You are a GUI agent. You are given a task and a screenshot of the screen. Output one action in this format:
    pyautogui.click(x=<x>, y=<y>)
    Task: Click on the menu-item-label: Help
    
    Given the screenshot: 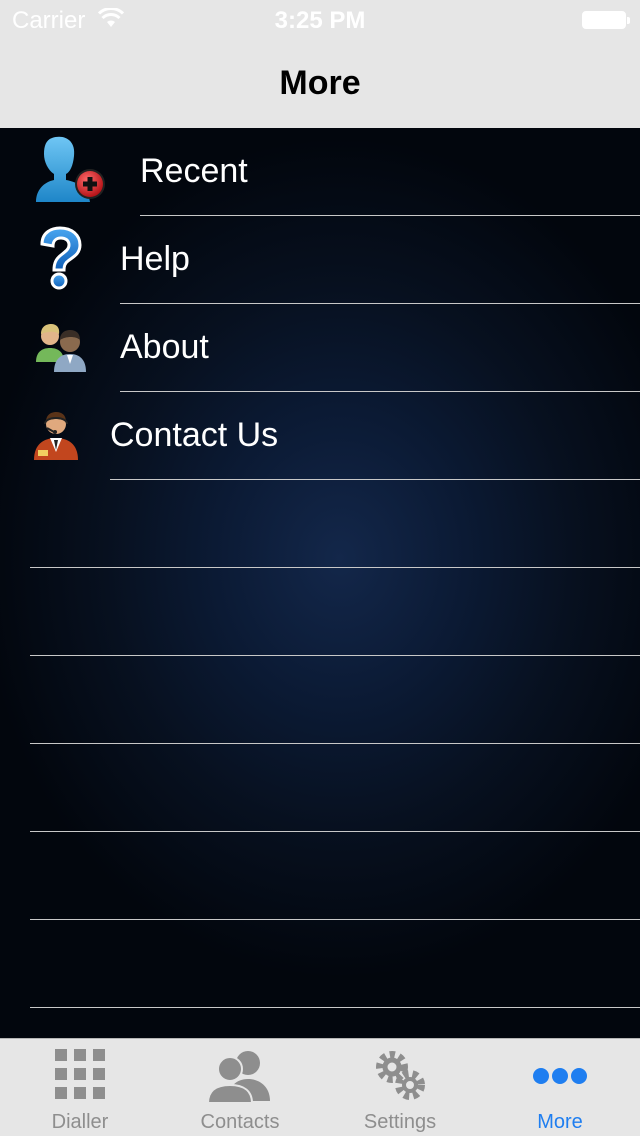 What is the action you would take?
    pyautogui.click(x=155, y=259)
    